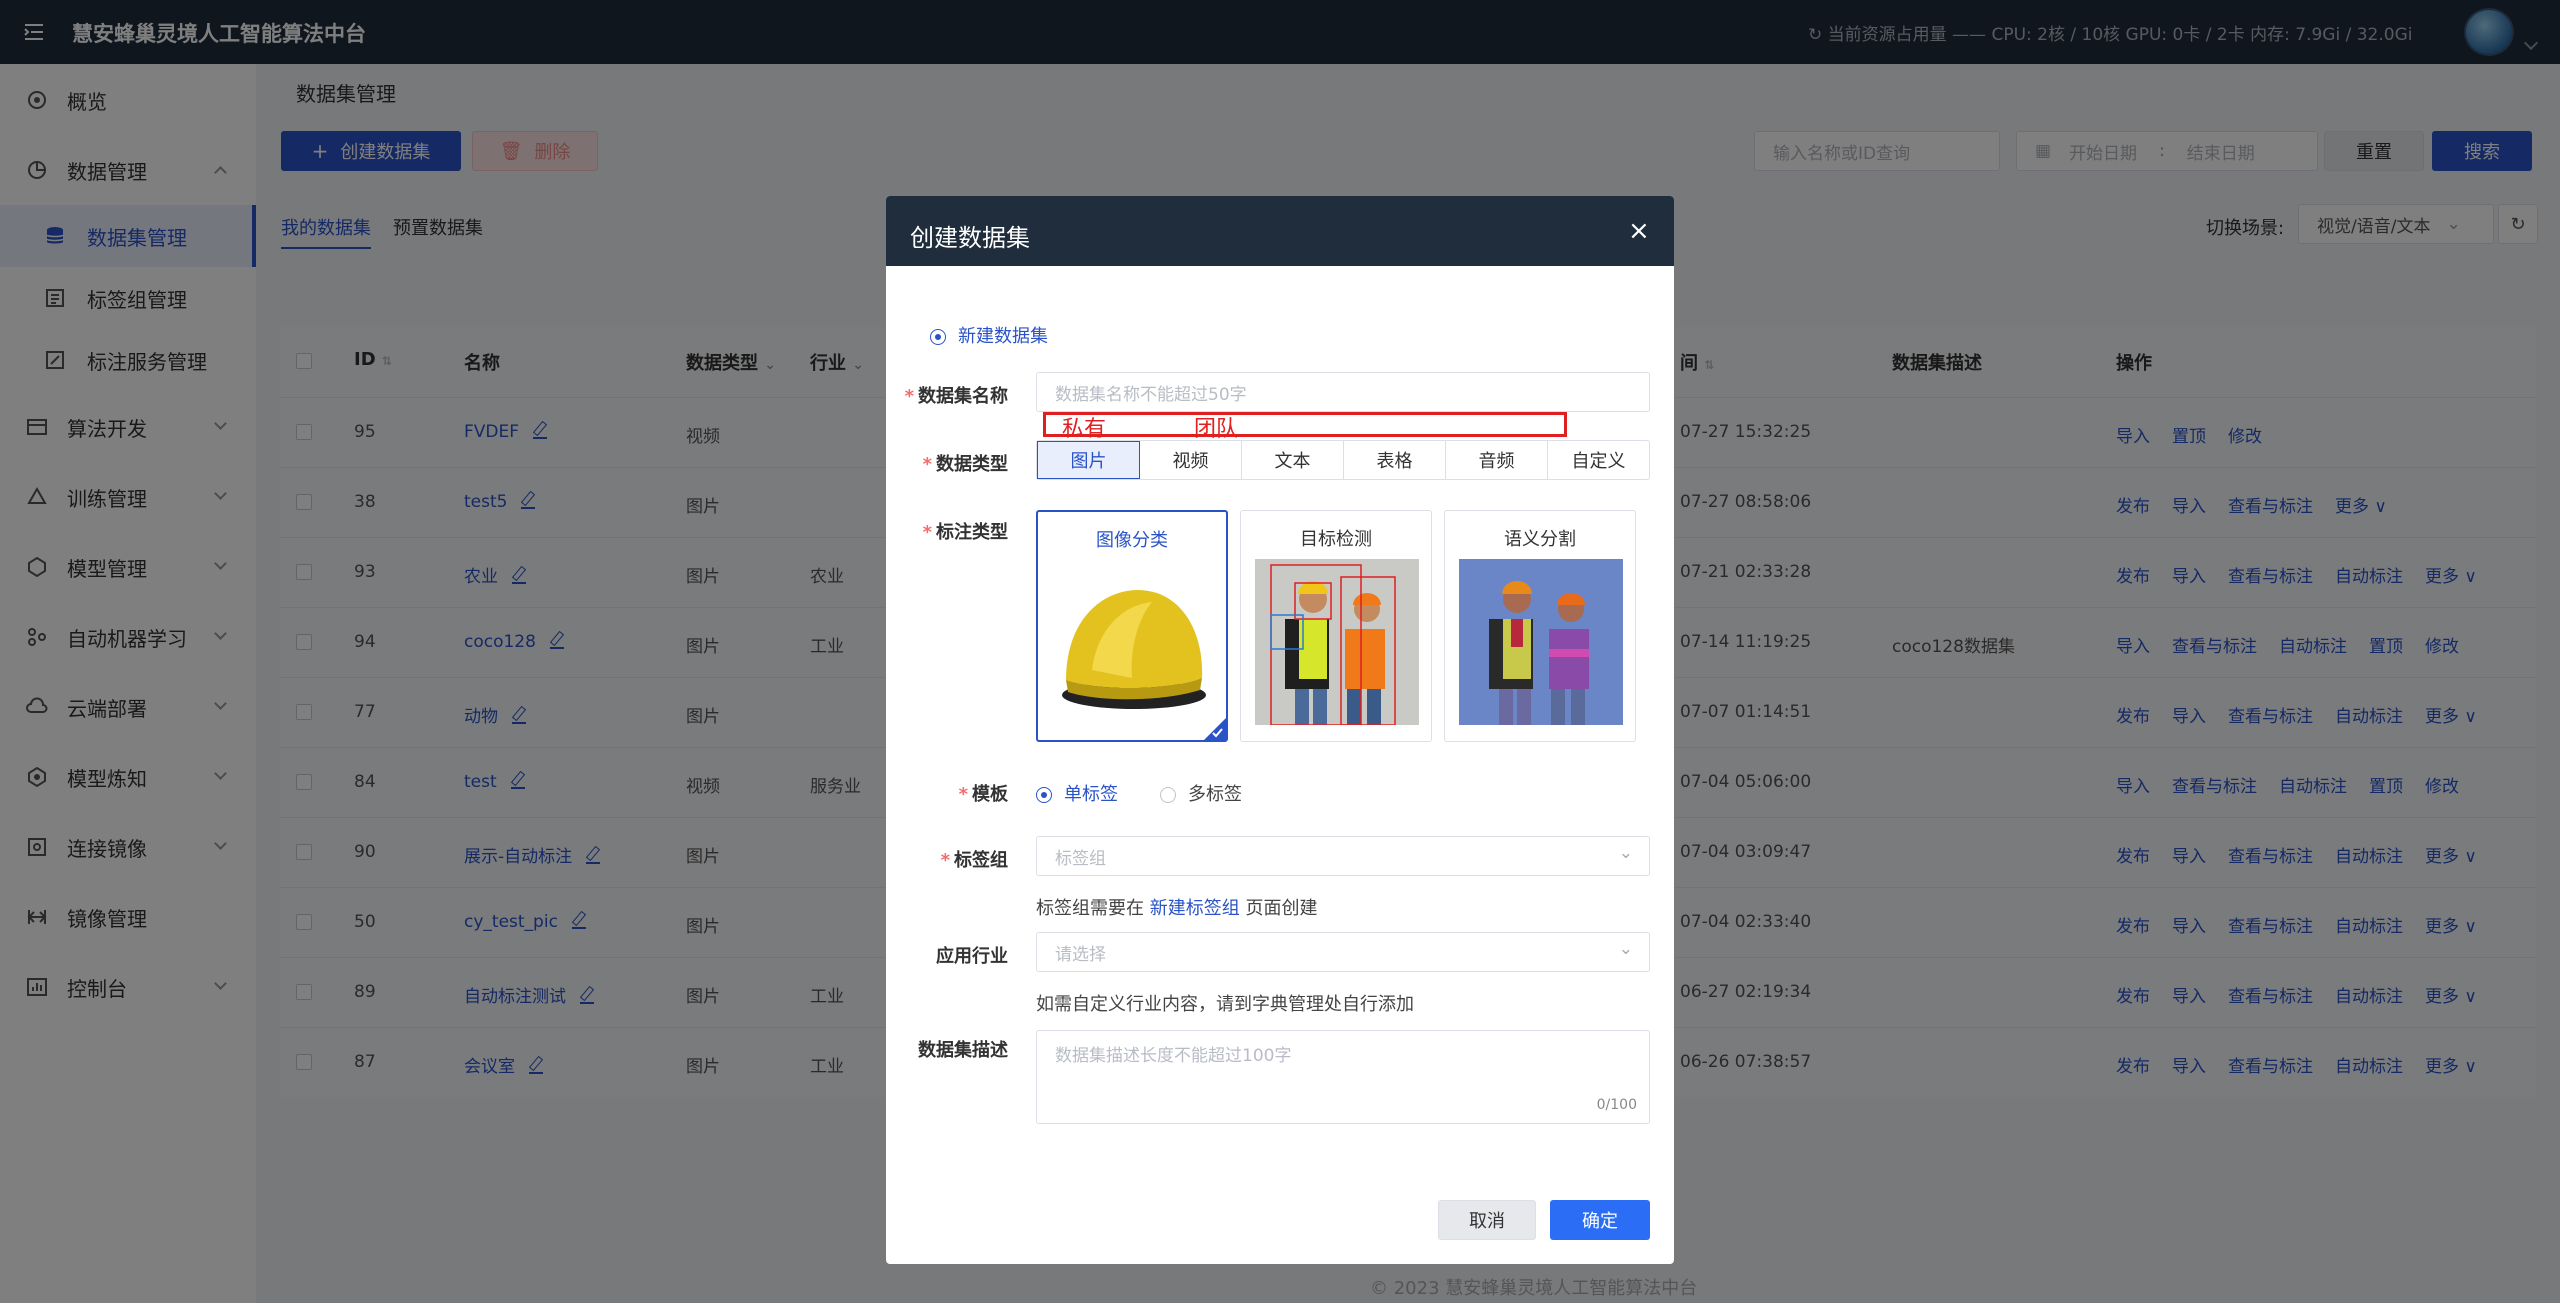 Image resolution: width=2560 pixels, height=1303 pixels. Describe the element at coordinates (1225, 1004) in the screenshot. I see `industry-hint: 如需自定义行业内容，请到字典管理处自行添加` at that location.